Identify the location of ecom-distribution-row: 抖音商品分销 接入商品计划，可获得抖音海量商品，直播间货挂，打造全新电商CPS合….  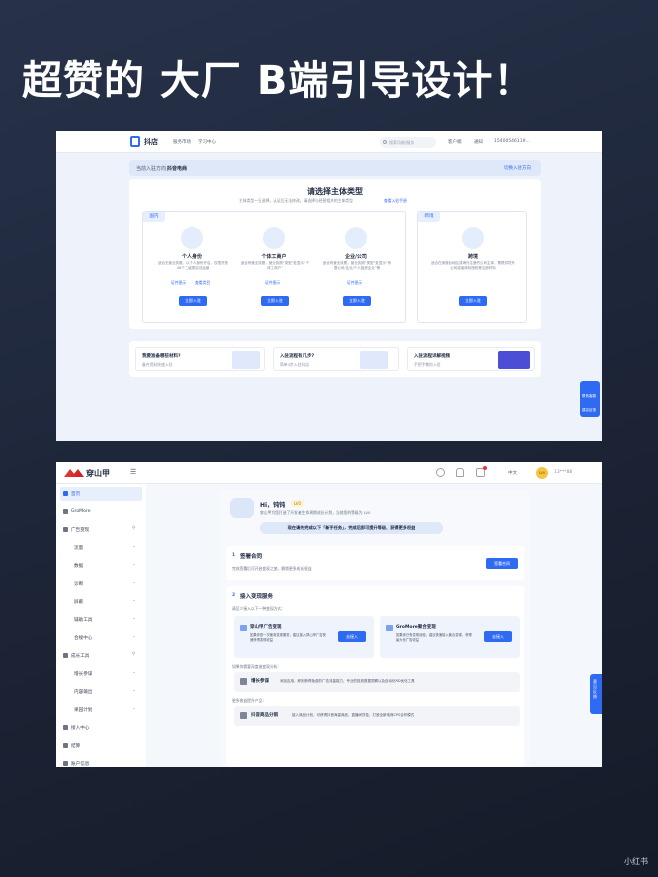
(377, 716).